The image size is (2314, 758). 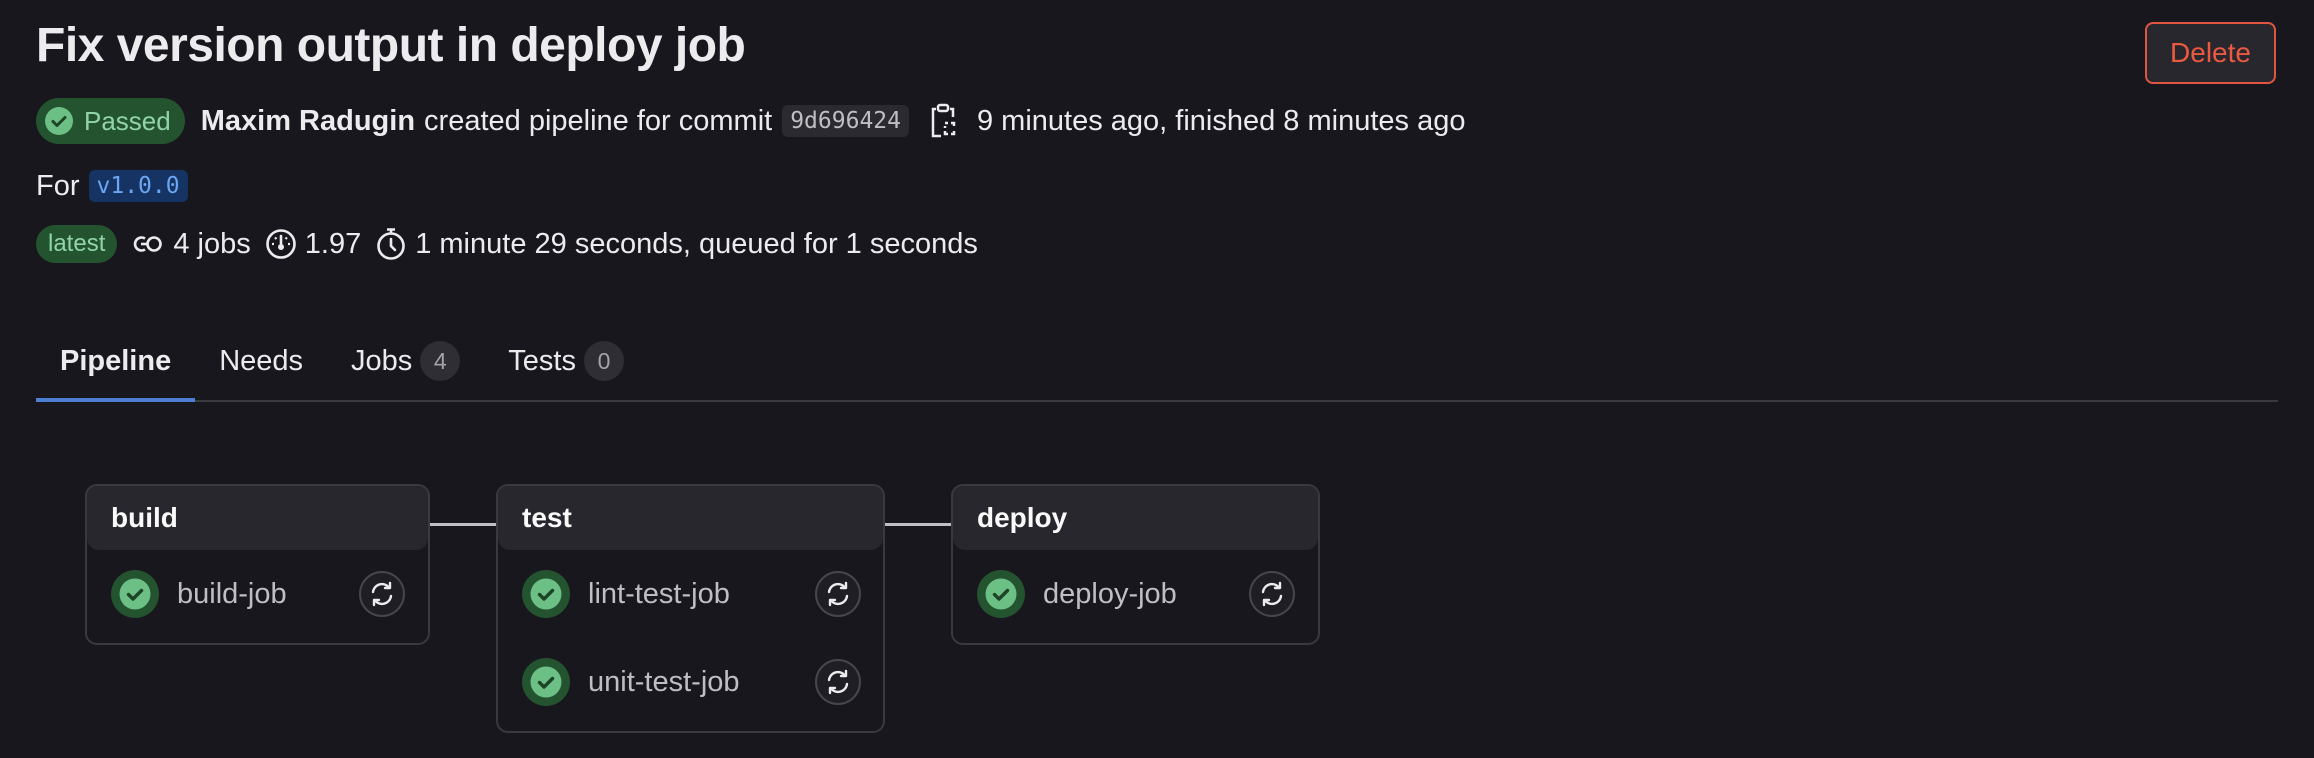 What do you see at coordinates (313, 244) in the screenshot?
I see `compute-minutes: 1.97` at bounding box center [313, 244].